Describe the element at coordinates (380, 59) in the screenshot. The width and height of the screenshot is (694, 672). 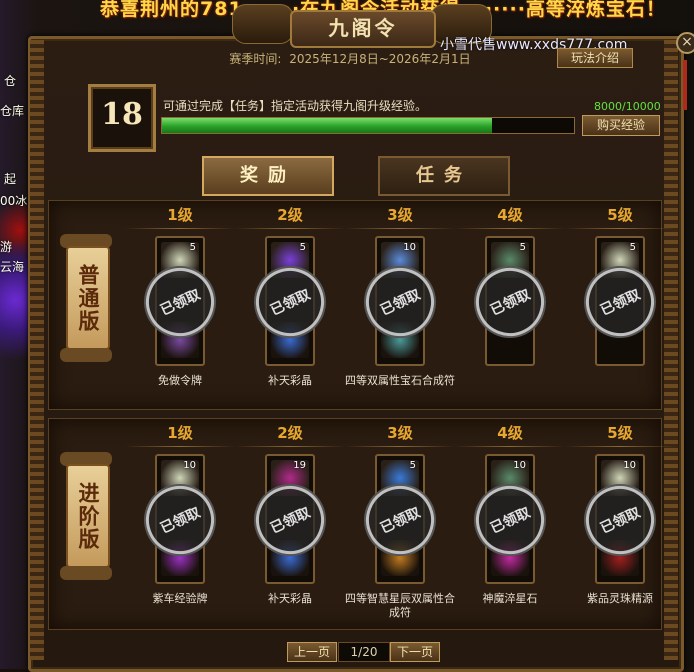
I see `season-range: 2025年12月8日~2026年2月1日` at that location.